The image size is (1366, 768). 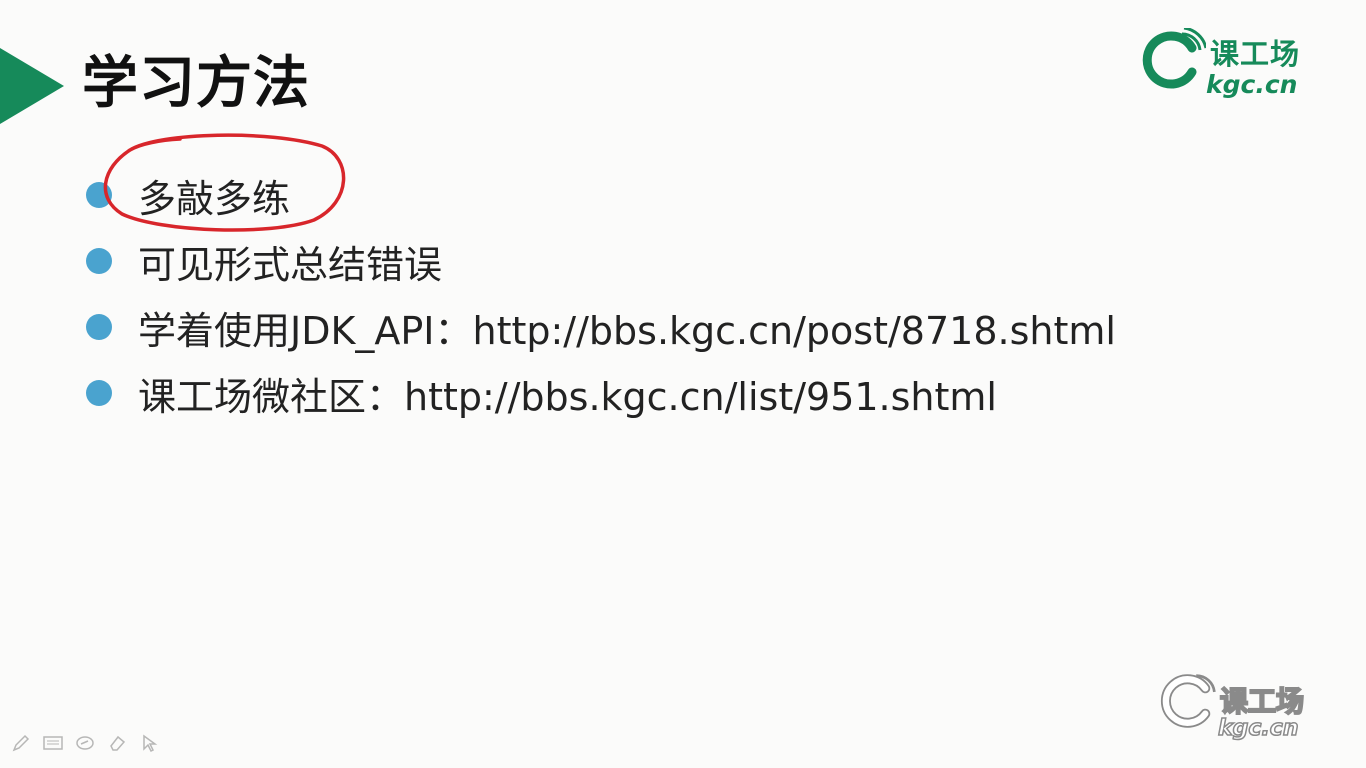 What do you see at coordinates (601, 195) in the screenshot?
I see `list-item: 多敲多练` at bounding box center [601, 195].